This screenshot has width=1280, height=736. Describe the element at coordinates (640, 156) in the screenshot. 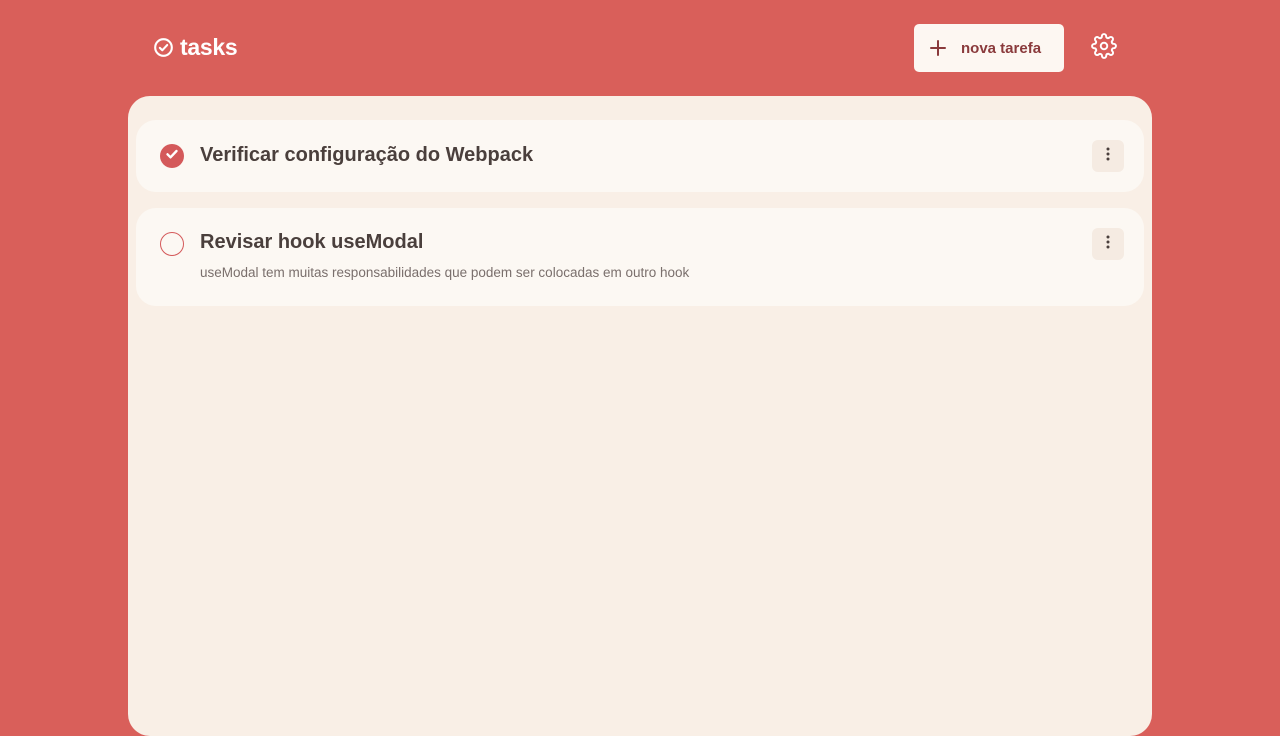

I see `task-card: Verificar configuração do Webpack` at that location.